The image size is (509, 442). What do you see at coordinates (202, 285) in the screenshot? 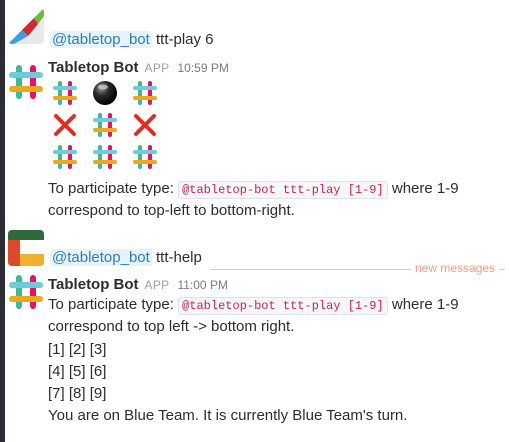
I see `timestamp: 11:00 PM` at bounding box center [202, 285].